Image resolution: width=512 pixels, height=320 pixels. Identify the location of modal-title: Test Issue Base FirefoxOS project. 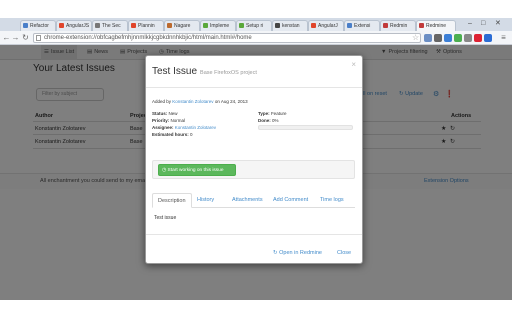
(204, 71).